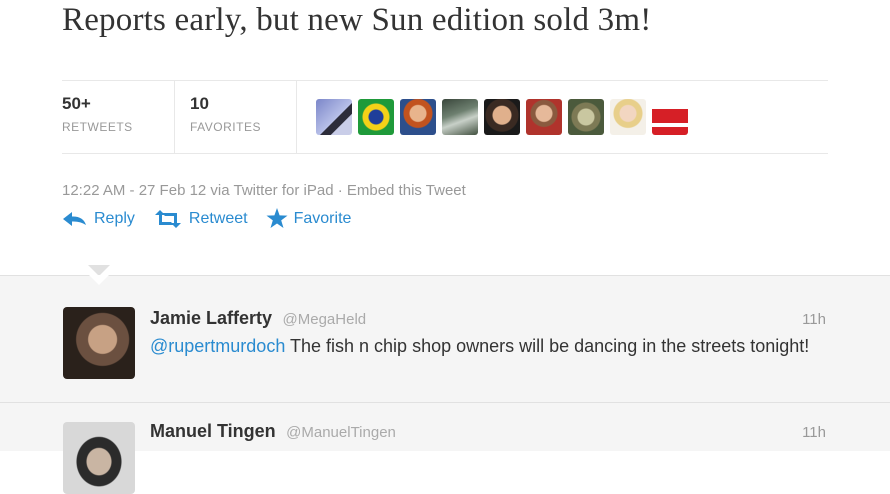 The image size is (890, 494). I want to click on reply-button: Reply, so click(98, 218).